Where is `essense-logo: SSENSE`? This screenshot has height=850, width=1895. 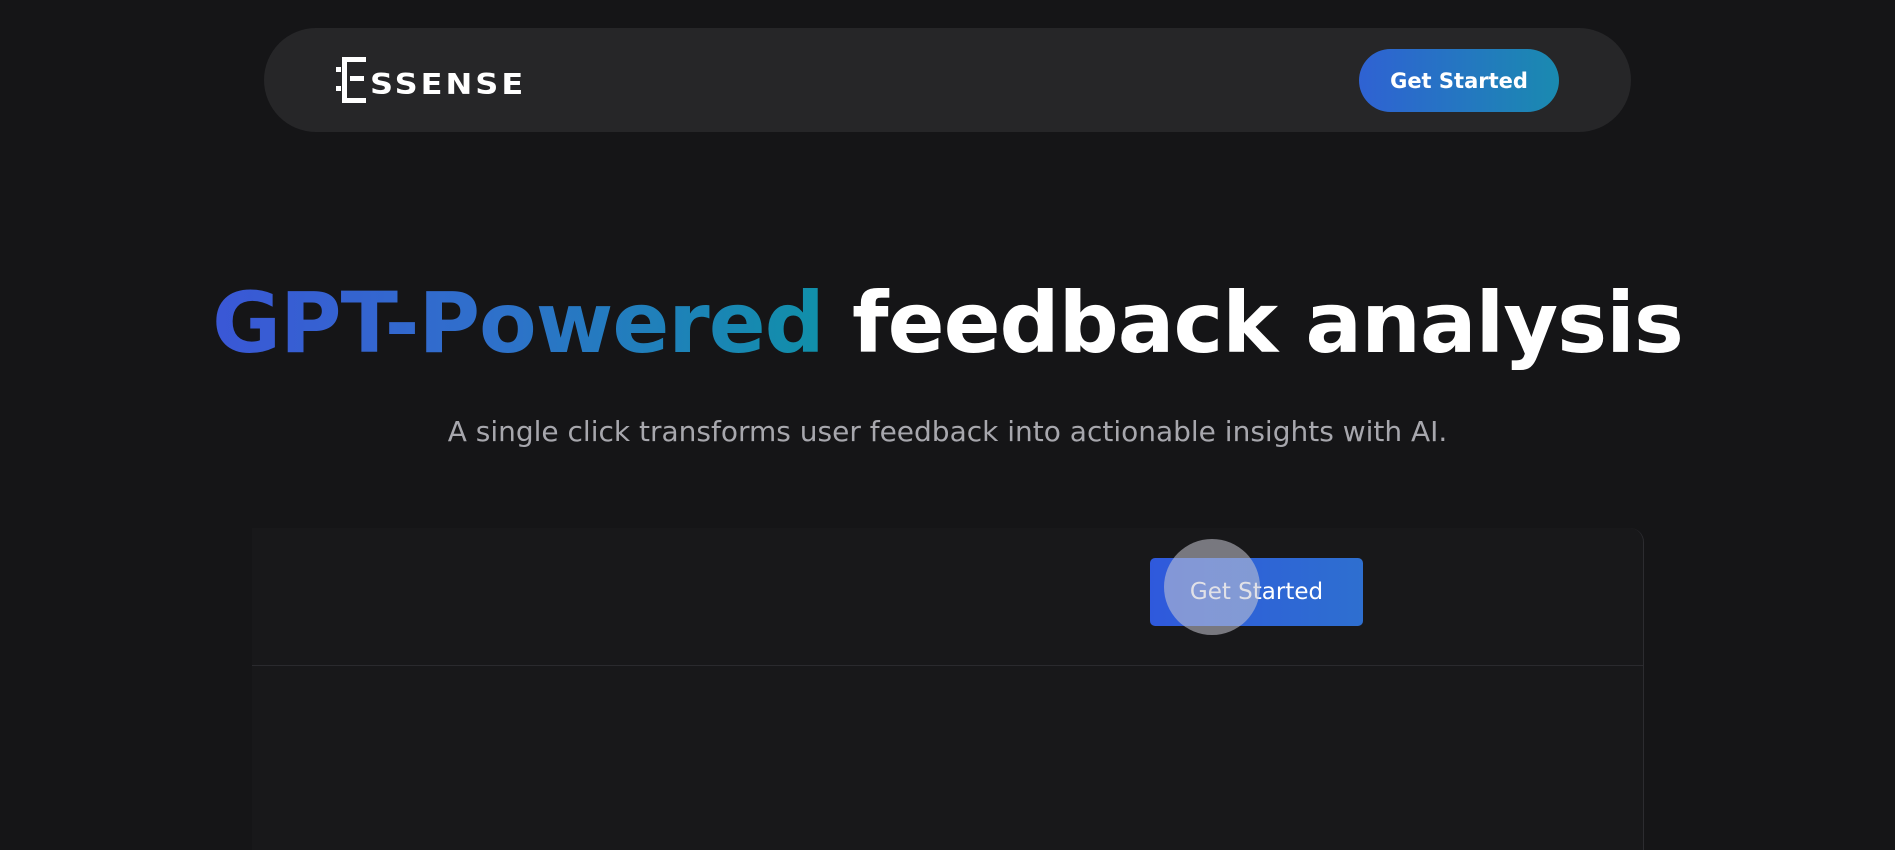 essense-logo: SSENSE is located at coordinates (431, 79).